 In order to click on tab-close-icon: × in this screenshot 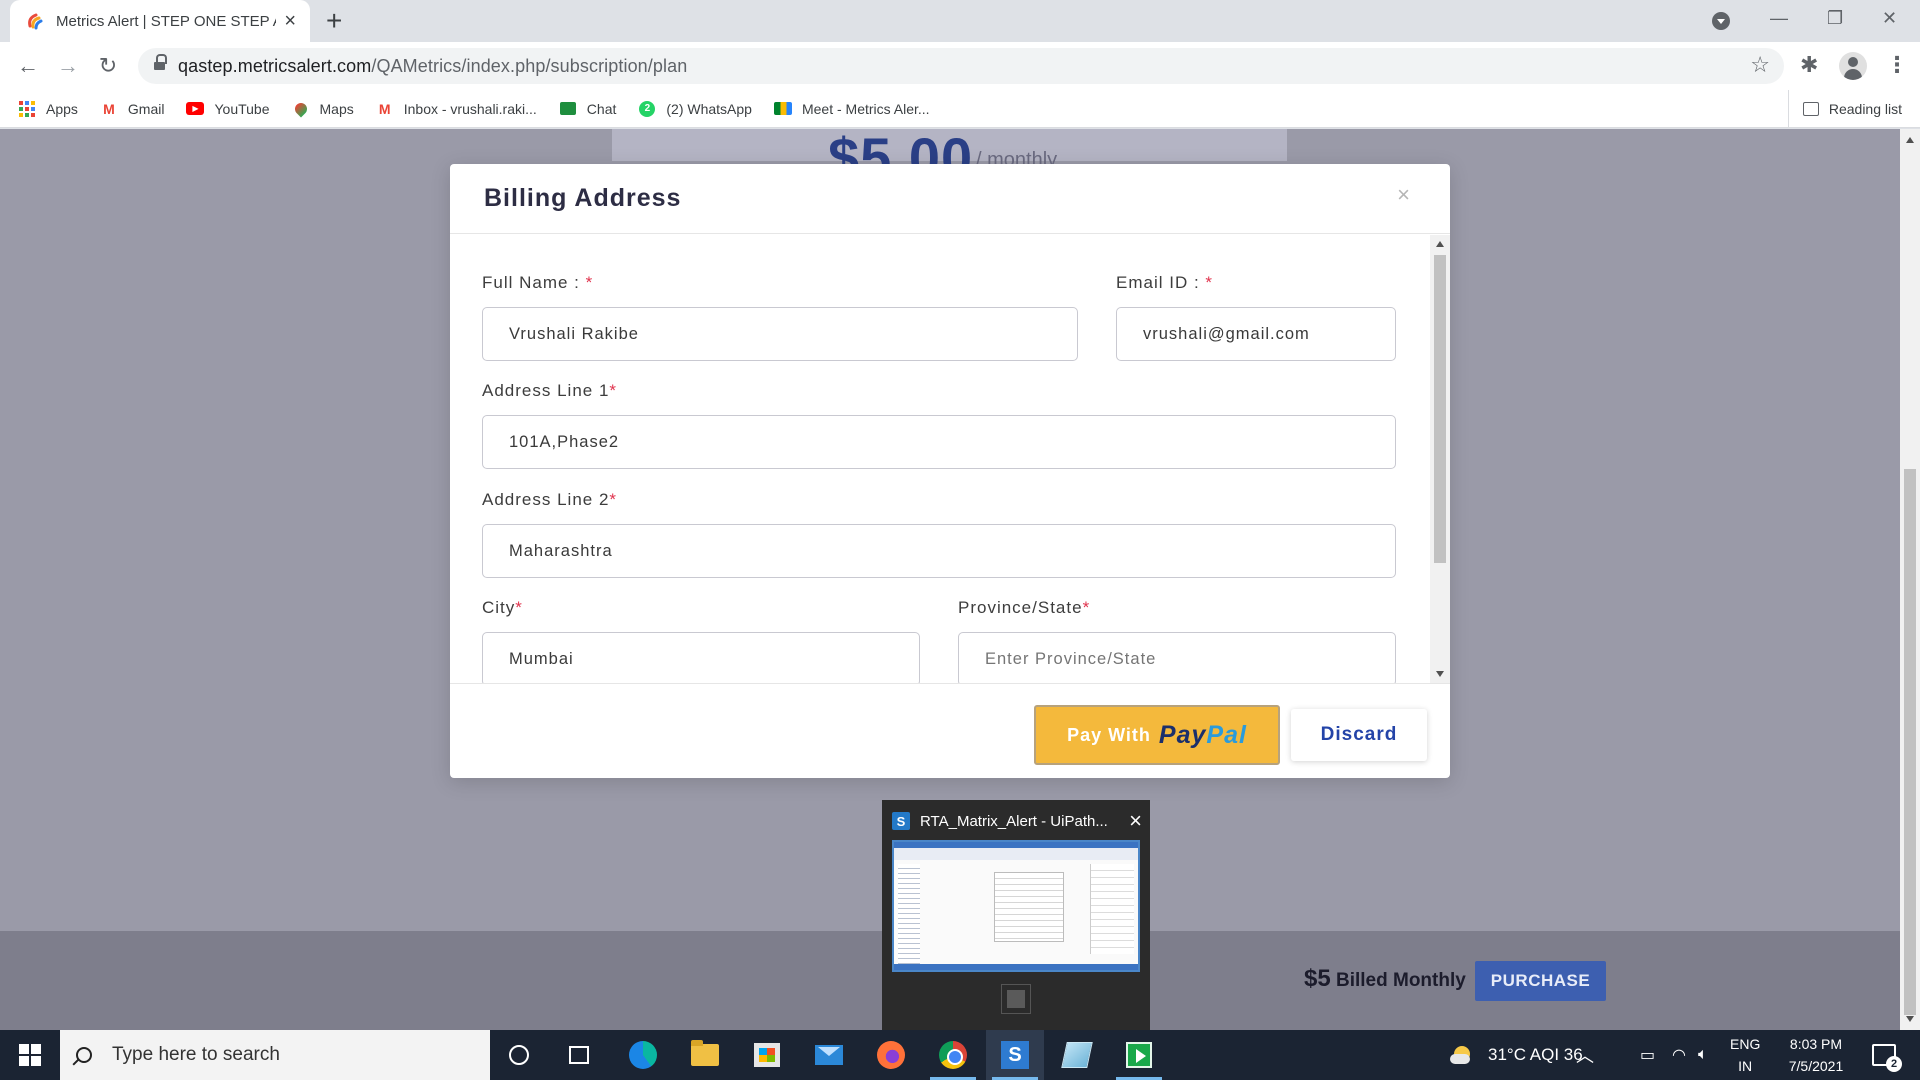, I will do `click(290, 21)`.